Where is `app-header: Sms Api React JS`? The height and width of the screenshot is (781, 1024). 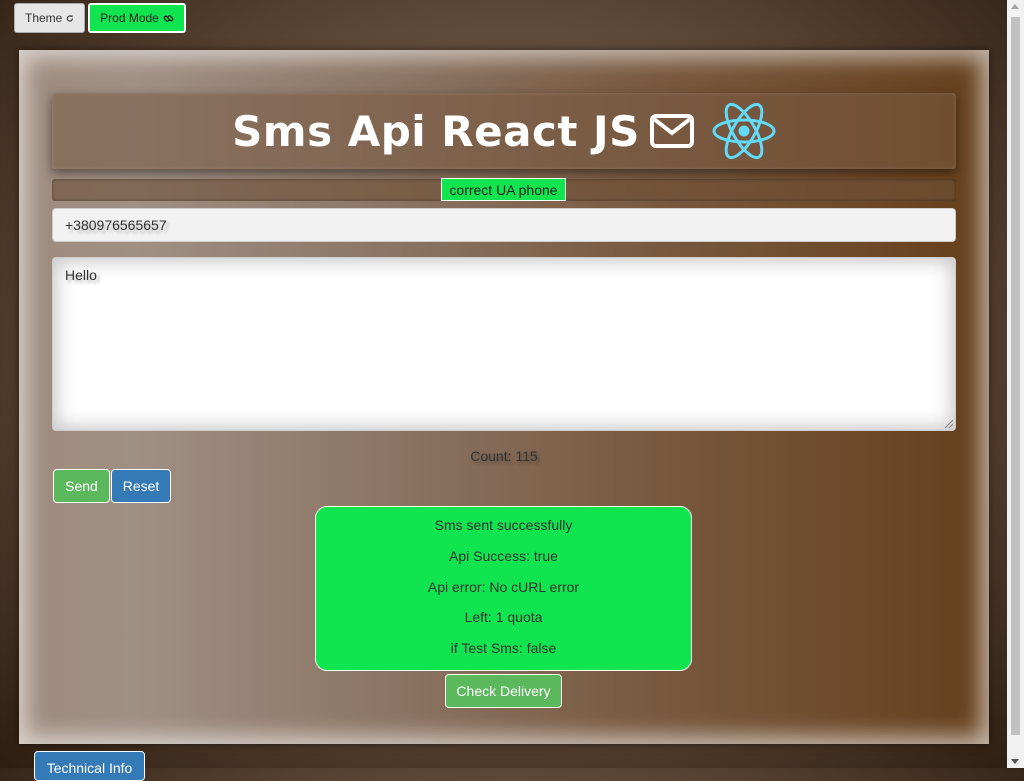
app-header: Sms Api React JS is located at coordinates (504, 131).